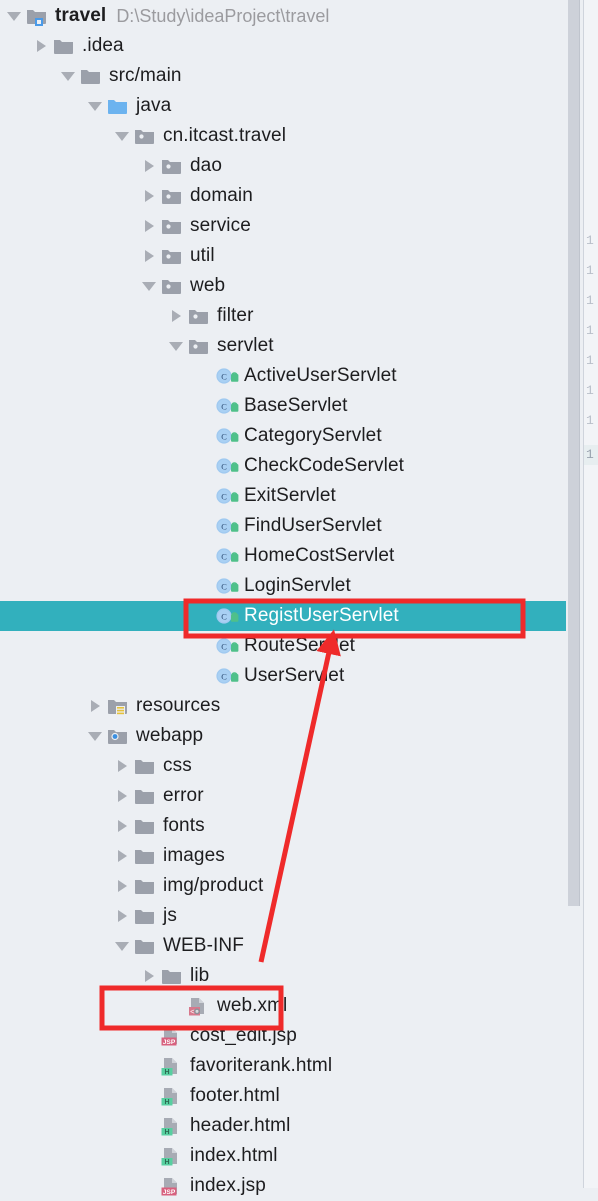  What do you see at coordinates (283, 766) in the screenshot?
I see `tree-row: css` at bounding box center [283, 766].